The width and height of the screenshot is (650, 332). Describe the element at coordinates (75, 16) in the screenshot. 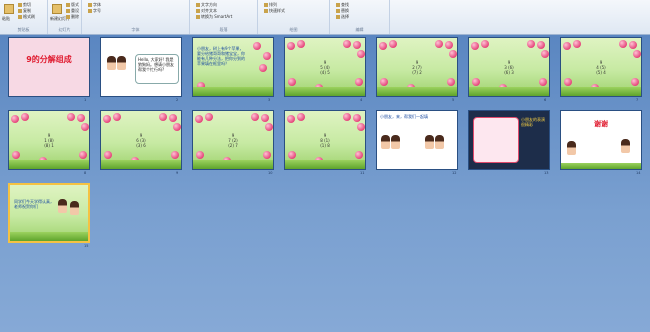

I see `ribbon-item-label: 删除` at that location.